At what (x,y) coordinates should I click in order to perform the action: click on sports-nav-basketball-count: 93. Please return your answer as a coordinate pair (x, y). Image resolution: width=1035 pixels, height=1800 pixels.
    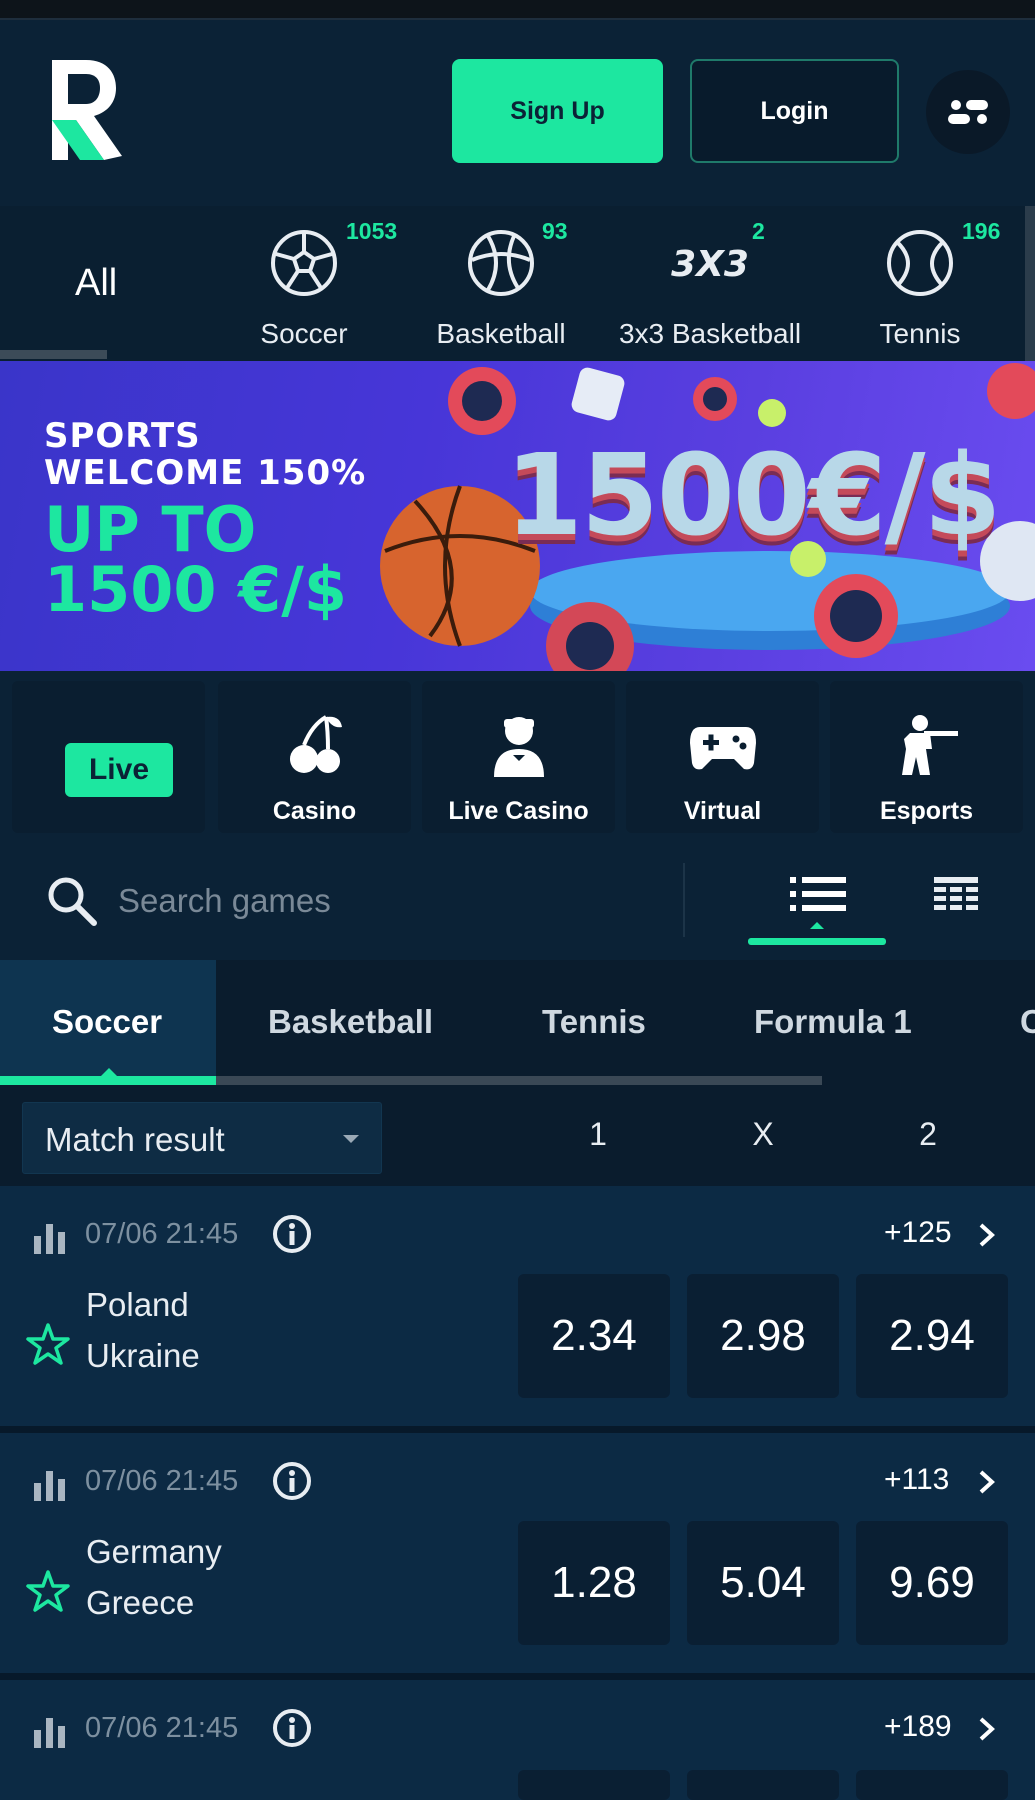
    Looking at the image, I should click on (555, 231).